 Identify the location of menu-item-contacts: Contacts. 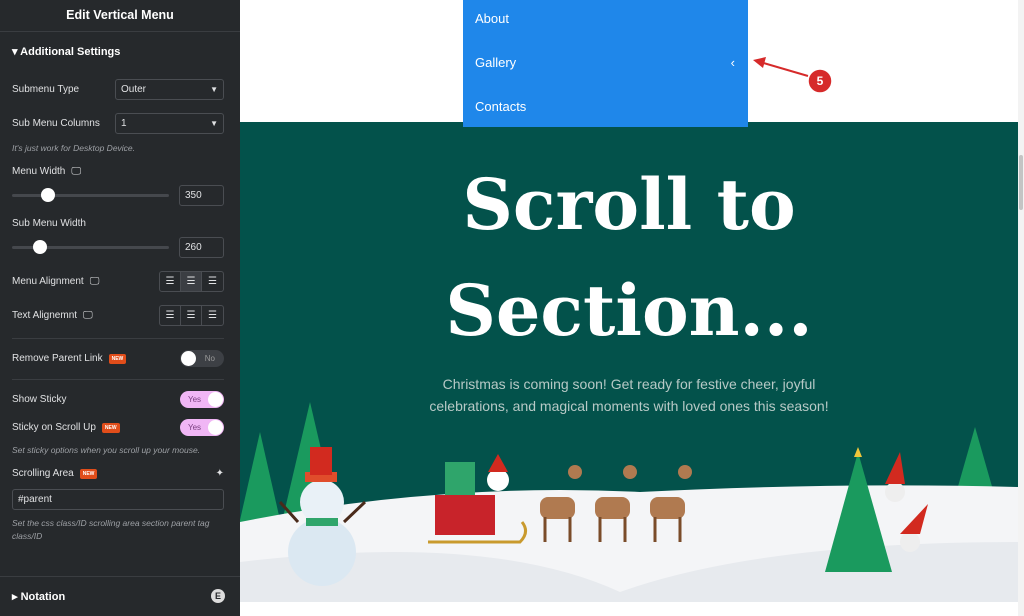
(605, 106).